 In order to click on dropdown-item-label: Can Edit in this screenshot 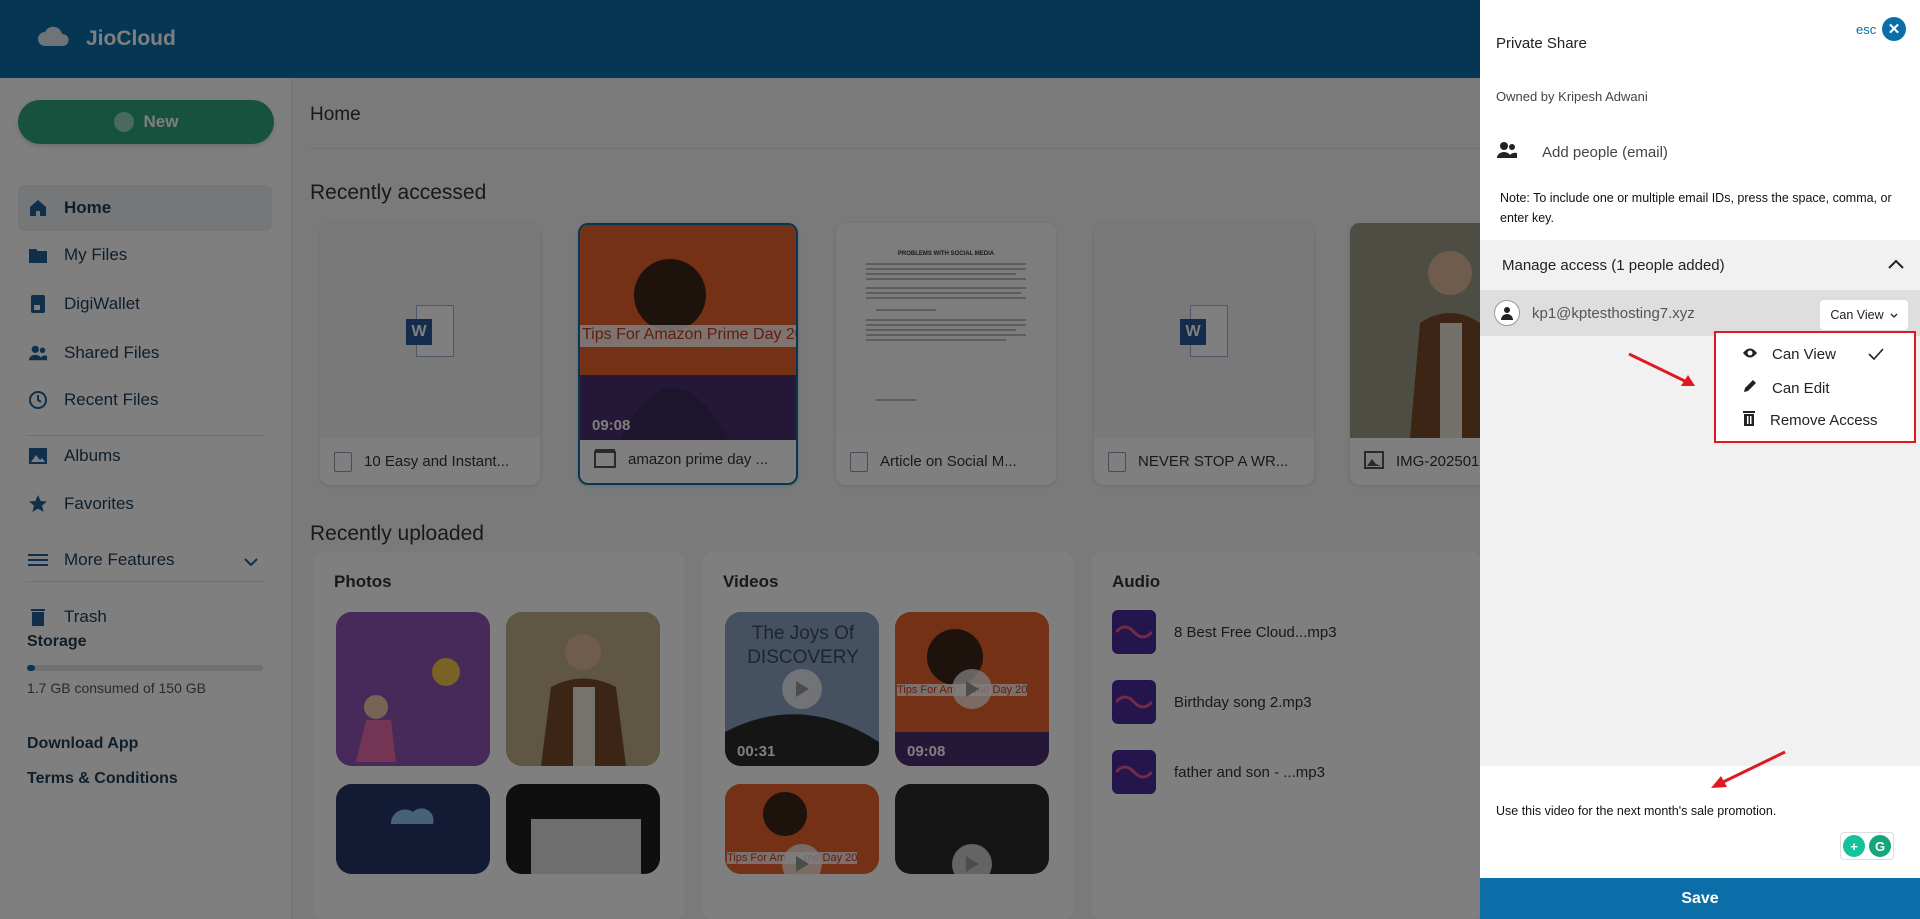, I will do `click(1801, 388)`.